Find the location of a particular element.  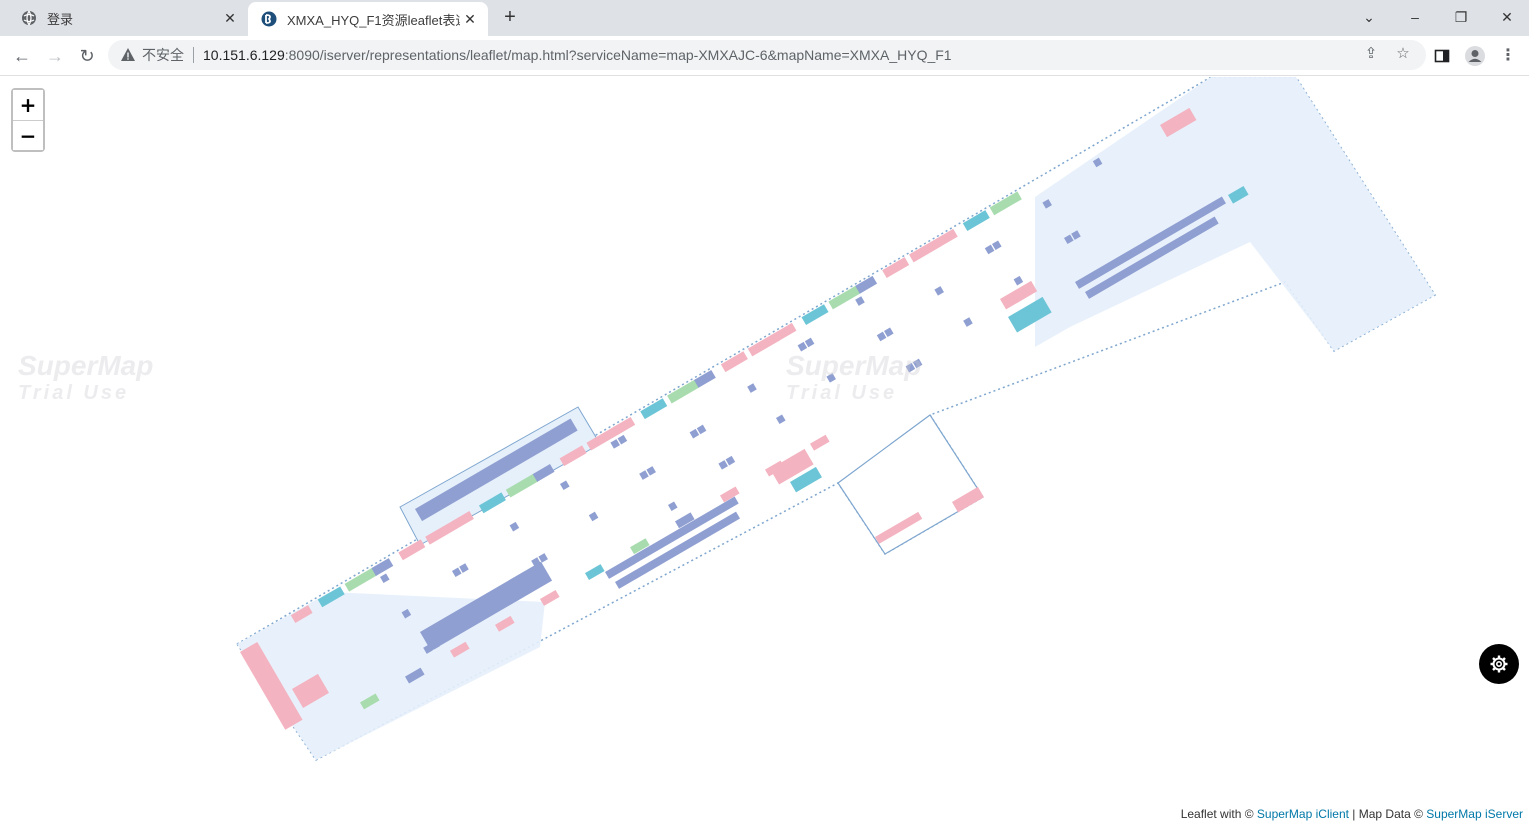

tab-map: XMXA_HYQ_F1资源leaflet表述 ✕ is located at coordinates (368, 19).